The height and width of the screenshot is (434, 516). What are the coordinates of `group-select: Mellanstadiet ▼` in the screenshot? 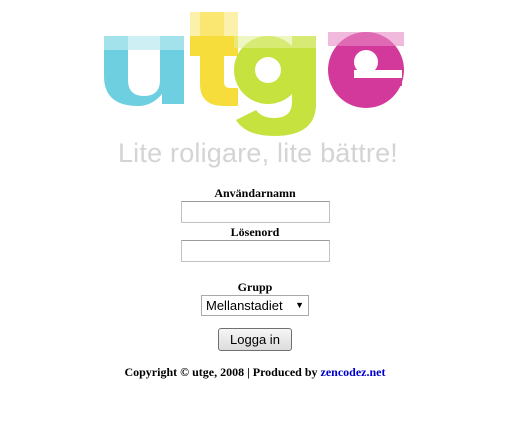 It's located at (255, 305).